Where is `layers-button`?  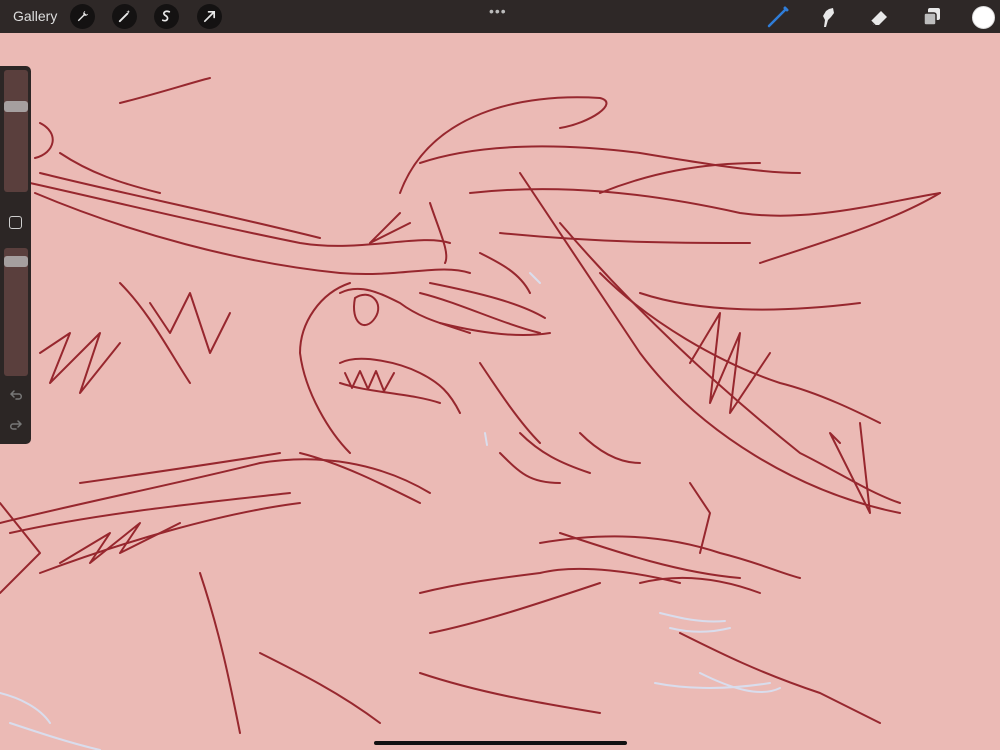 layers-button is located at coordinates (932, 17).